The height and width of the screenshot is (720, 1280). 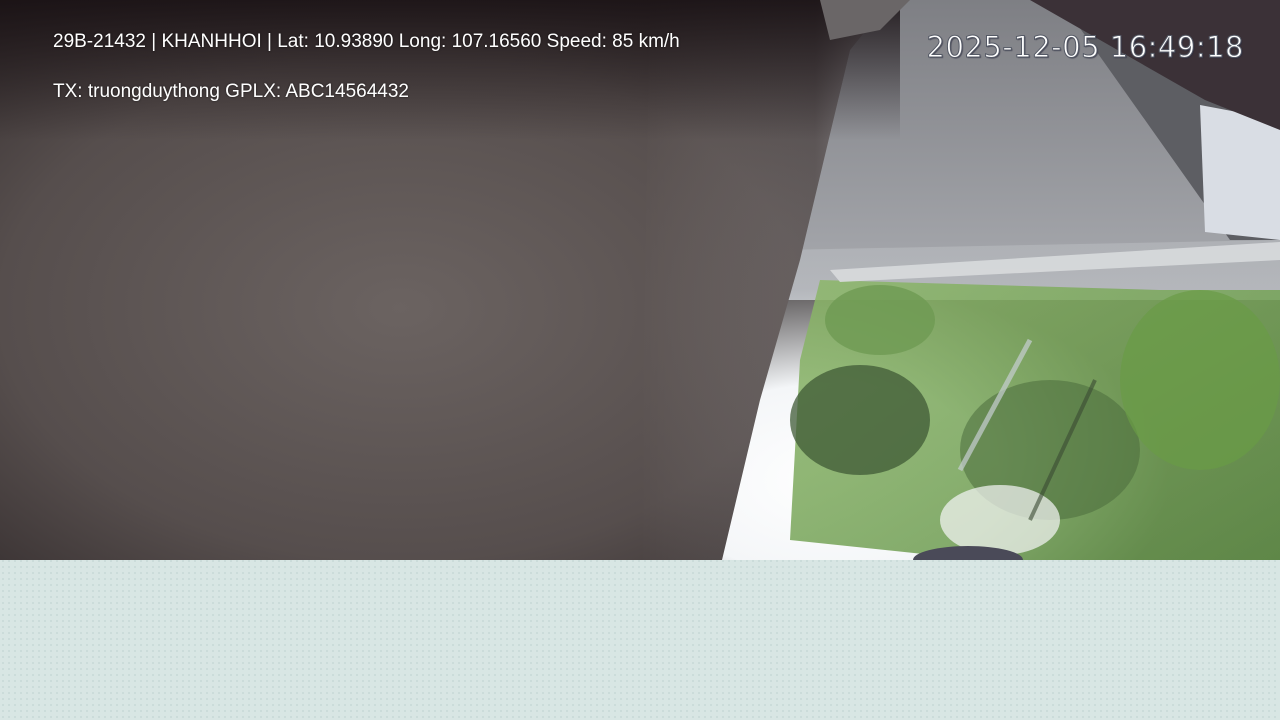 What do you see at coordinates (1085, 47) in the screenshot?
I see `timestamp-overlay: 2025-12-05 16:49:18` at bounding box center [1085, 47].